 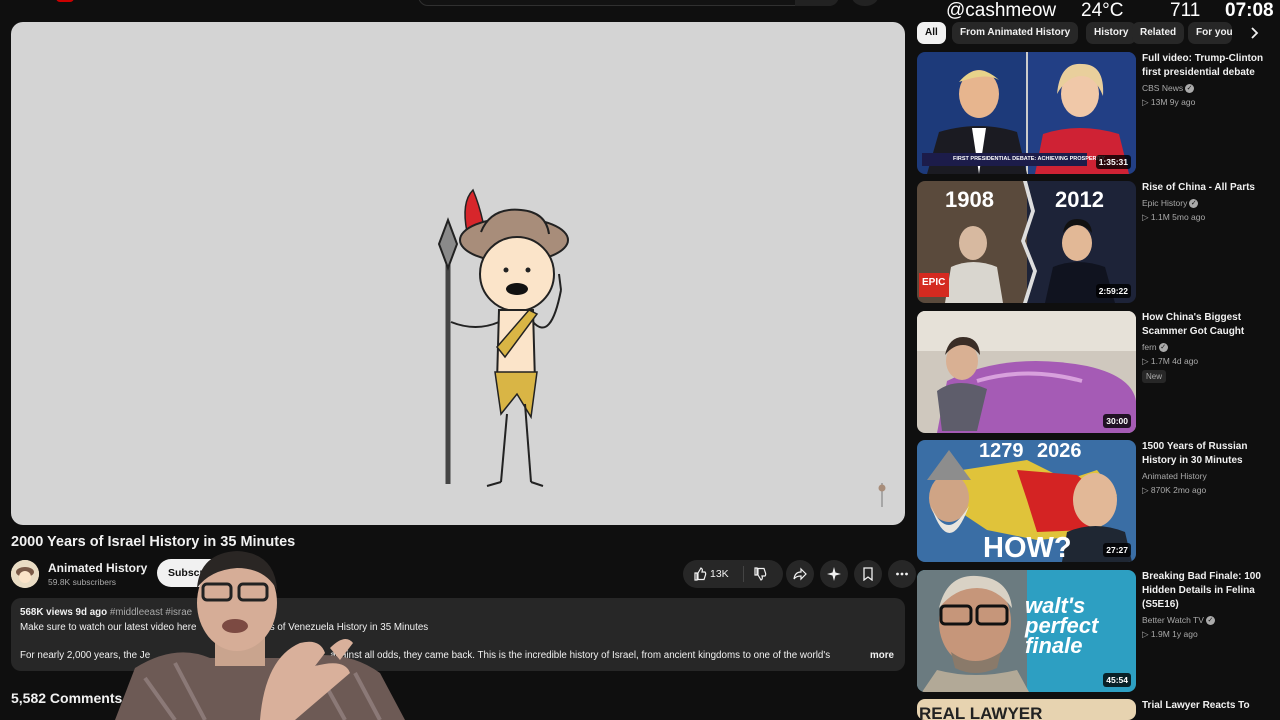 What do you see at coordinates (1117, 550) in the screenshot?
I see `duration-badge: 27:27` at bounding box center [1117, 550].